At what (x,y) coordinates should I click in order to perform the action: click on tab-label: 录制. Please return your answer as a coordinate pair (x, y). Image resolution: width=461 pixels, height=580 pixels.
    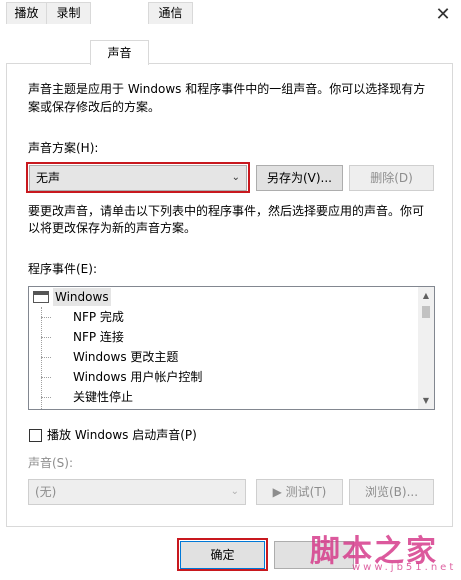
    Looking at the image, I should click on (68, 13).